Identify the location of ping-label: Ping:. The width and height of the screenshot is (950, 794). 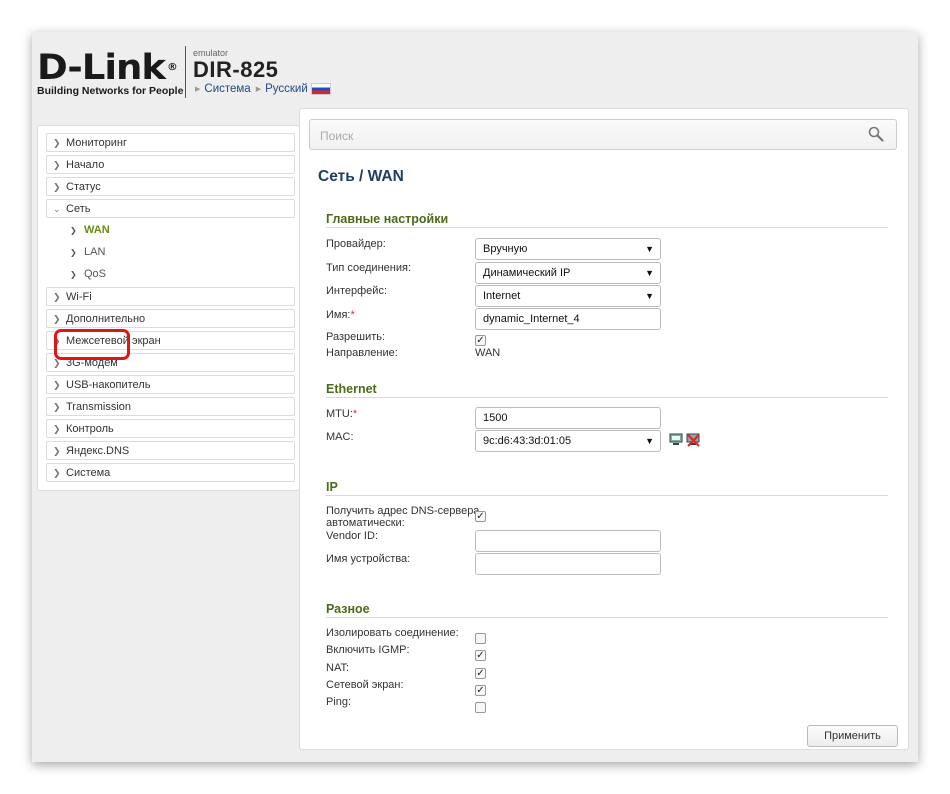
(339, 702).